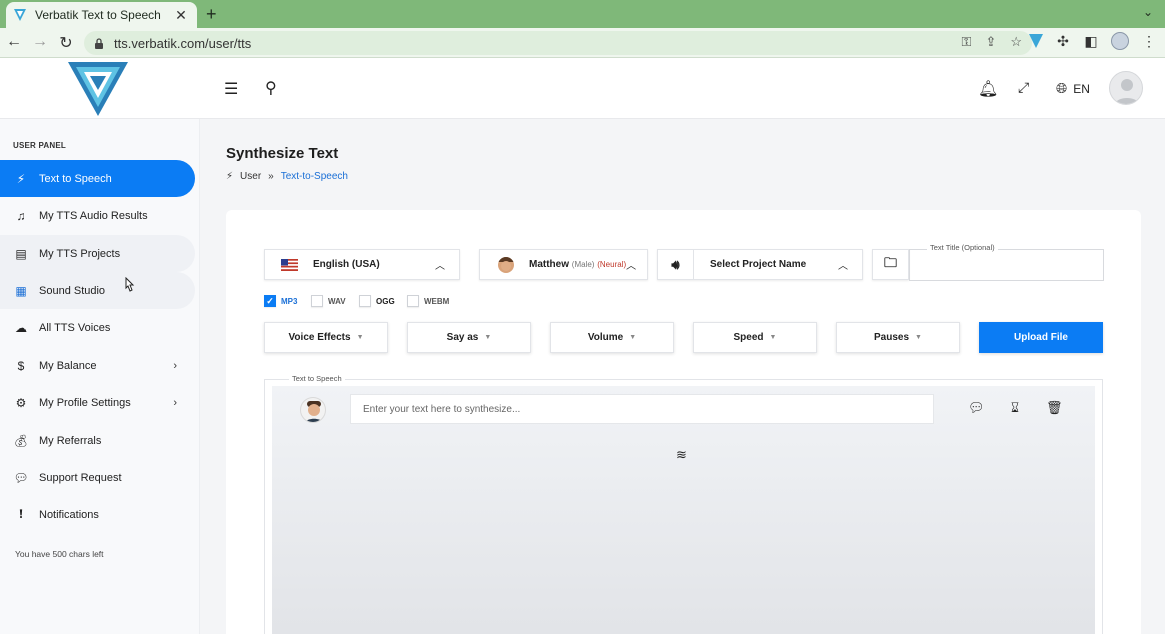  Describe the element at coordinates (337, 301) in the screenshot. I see `format-label: WAV` at that location.